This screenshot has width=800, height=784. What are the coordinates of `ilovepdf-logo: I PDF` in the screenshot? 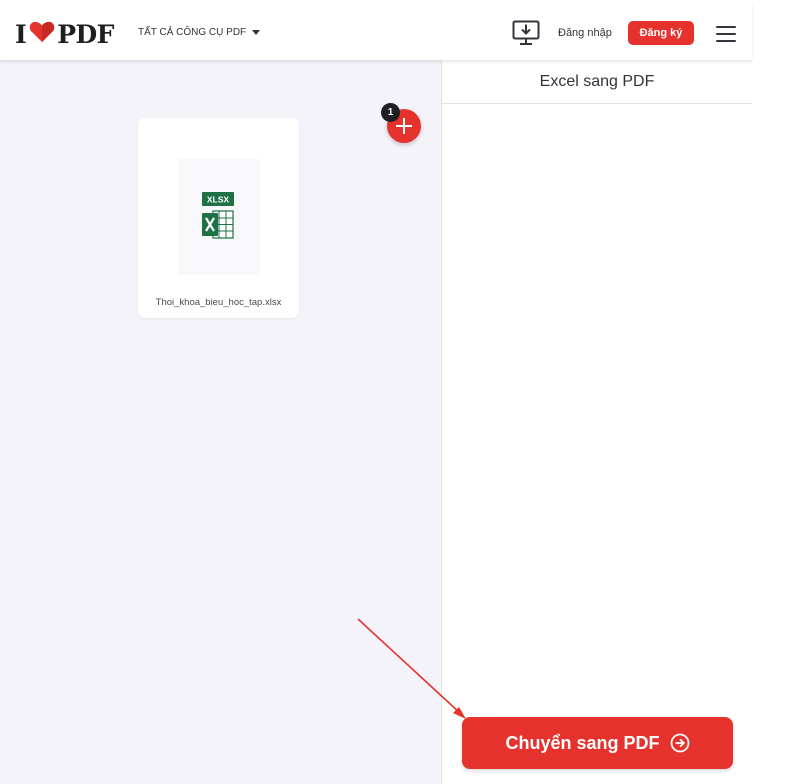 It's located at (64, 34).